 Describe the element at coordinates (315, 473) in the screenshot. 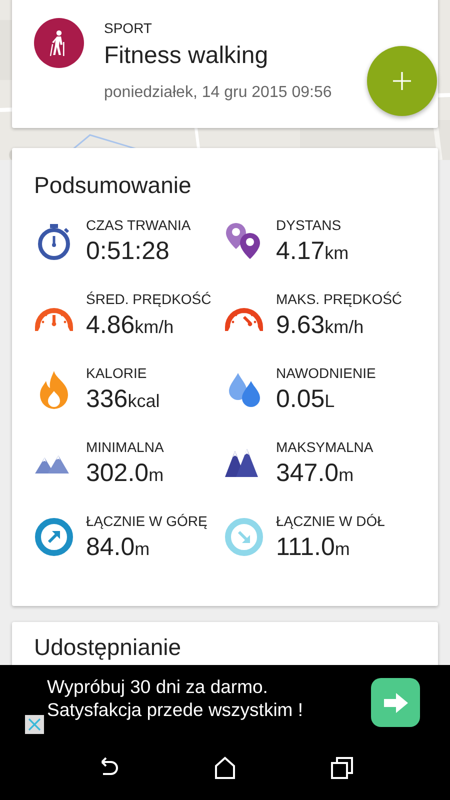

I see `stat-value: 347.0m` at that location.